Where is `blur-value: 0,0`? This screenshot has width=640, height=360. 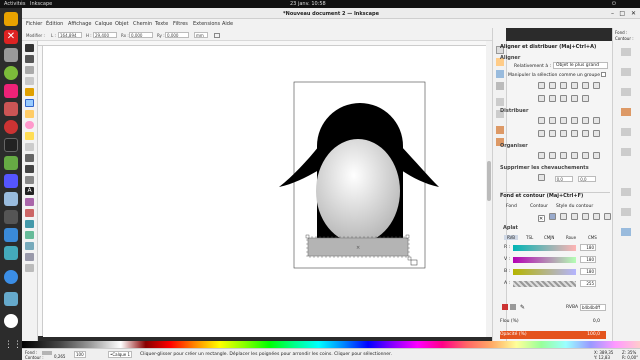 blur-value: 0,0 is located at coordinates (585, 321).